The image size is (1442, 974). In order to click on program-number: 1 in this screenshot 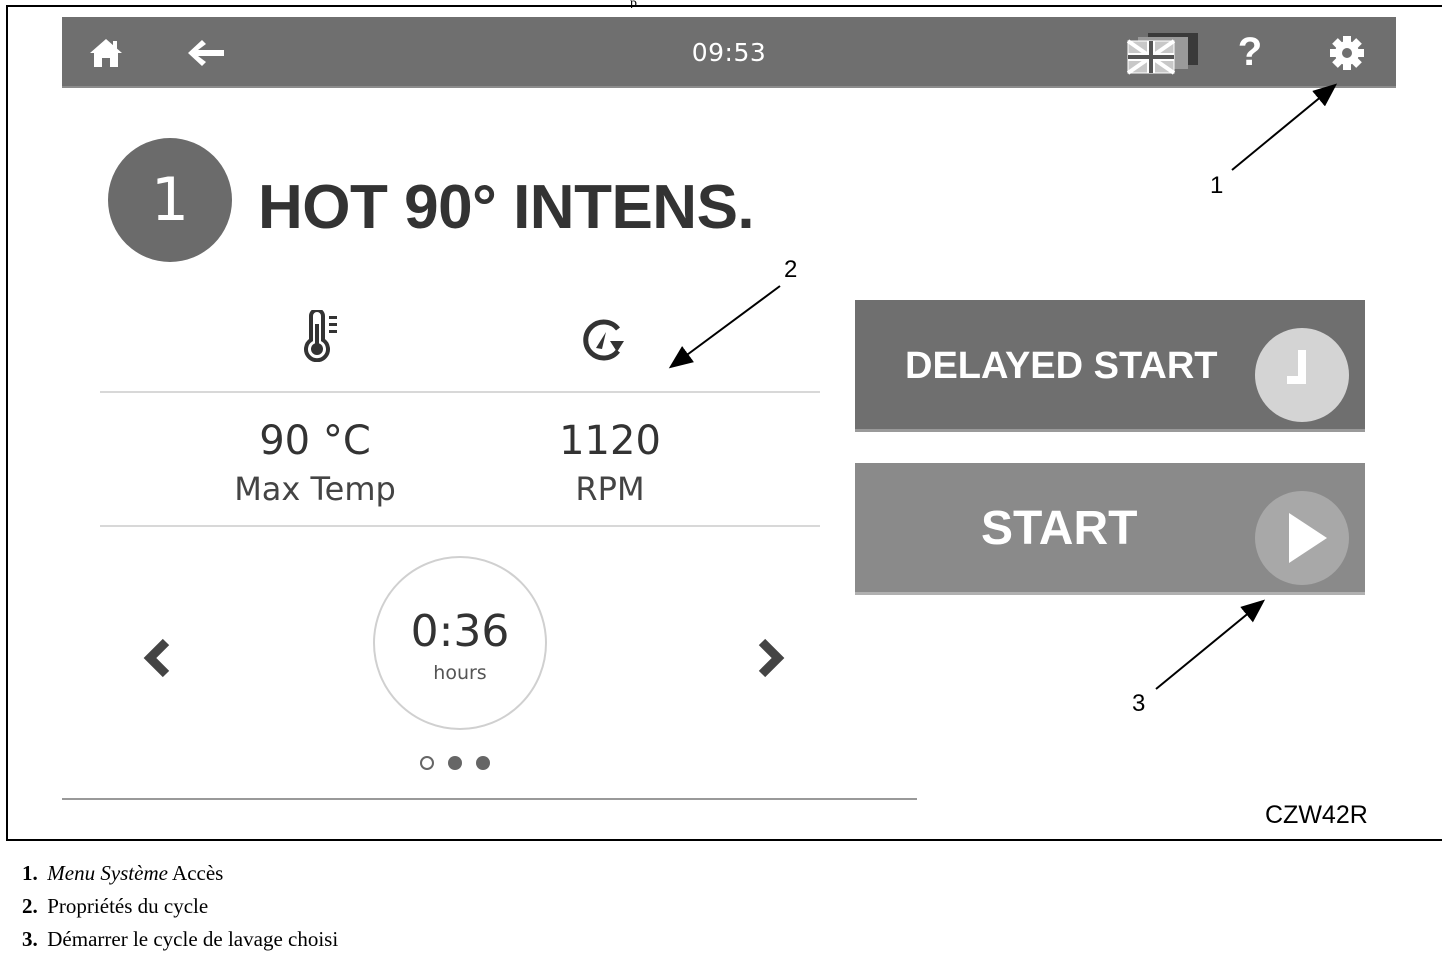, I will do `click(170, 200)`.